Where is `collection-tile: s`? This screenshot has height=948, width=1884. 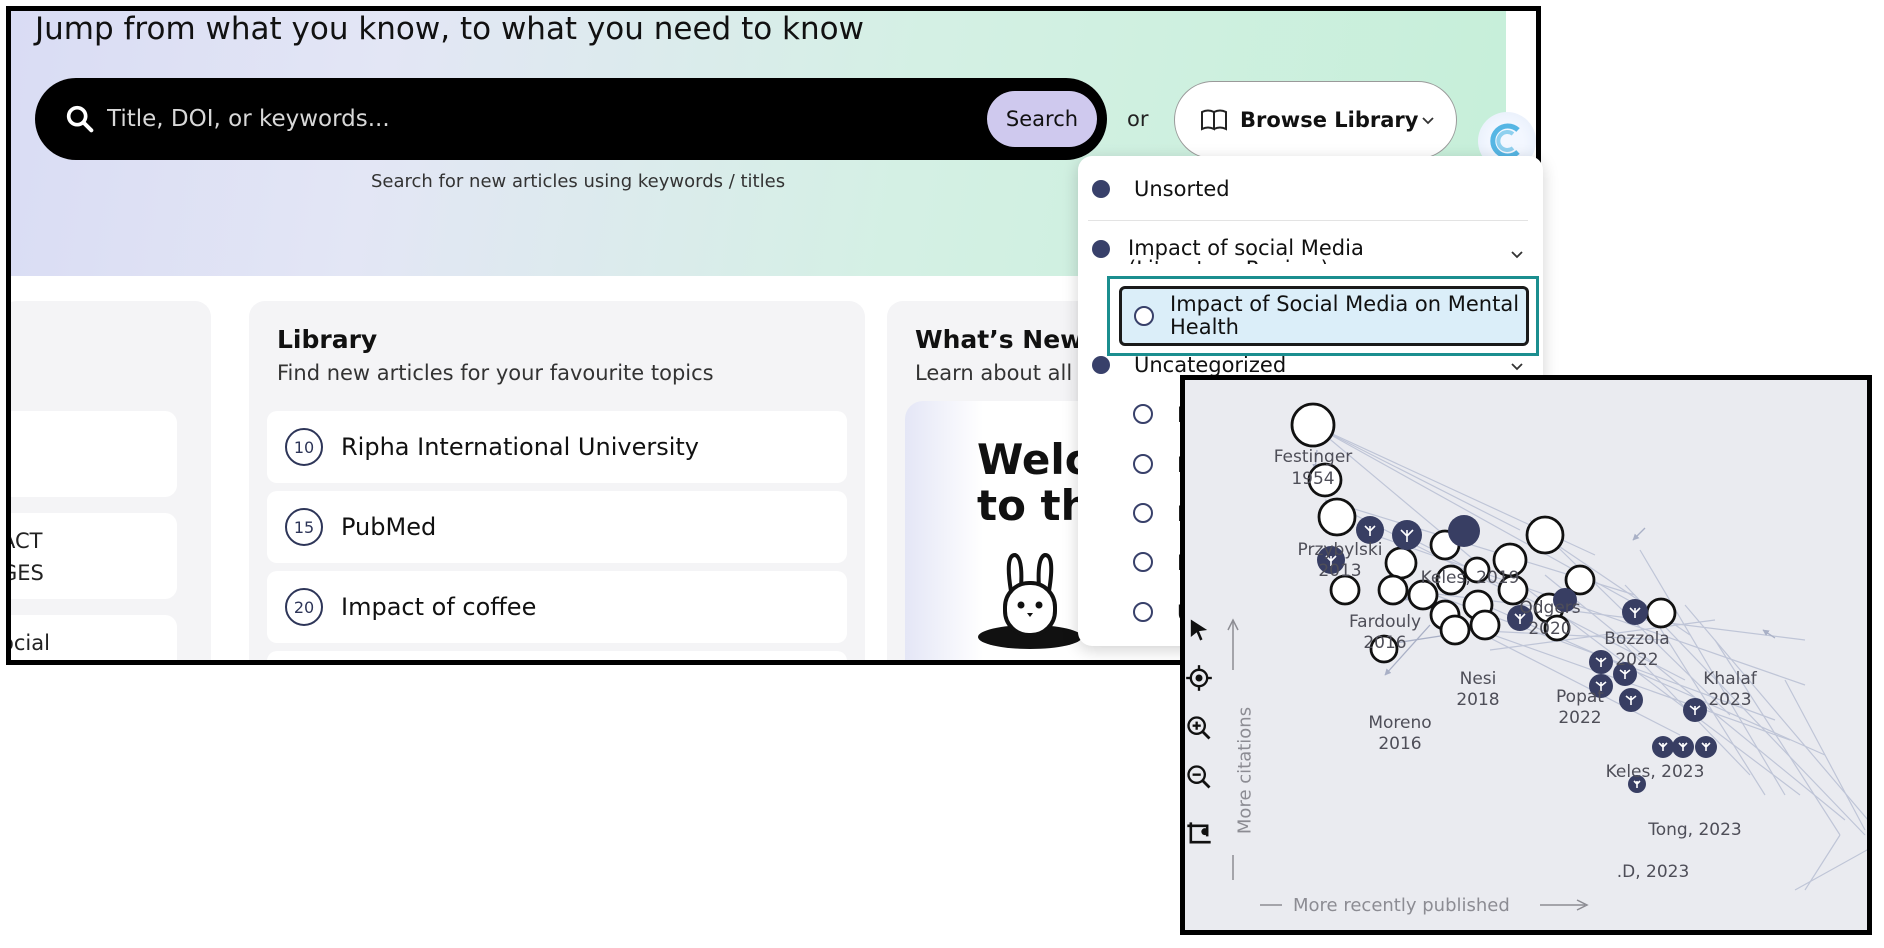 collection-tile: s is located at coordinates (94, 454).